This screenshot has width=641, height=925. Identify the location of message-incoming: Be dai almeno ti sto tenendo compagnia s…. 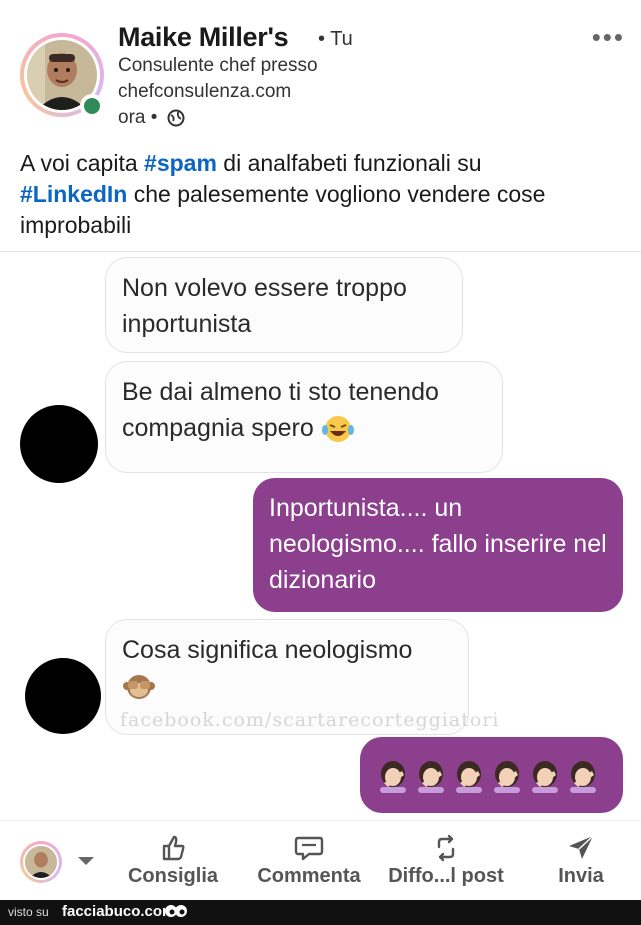
(304, 417).